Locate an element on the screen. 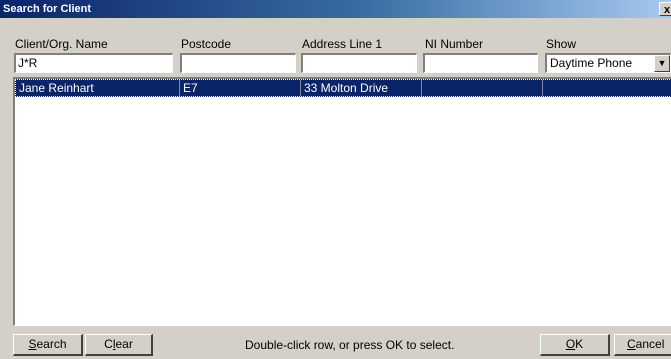  address-line-1-label: Address Line 1 is located at coordinates (342, 44).